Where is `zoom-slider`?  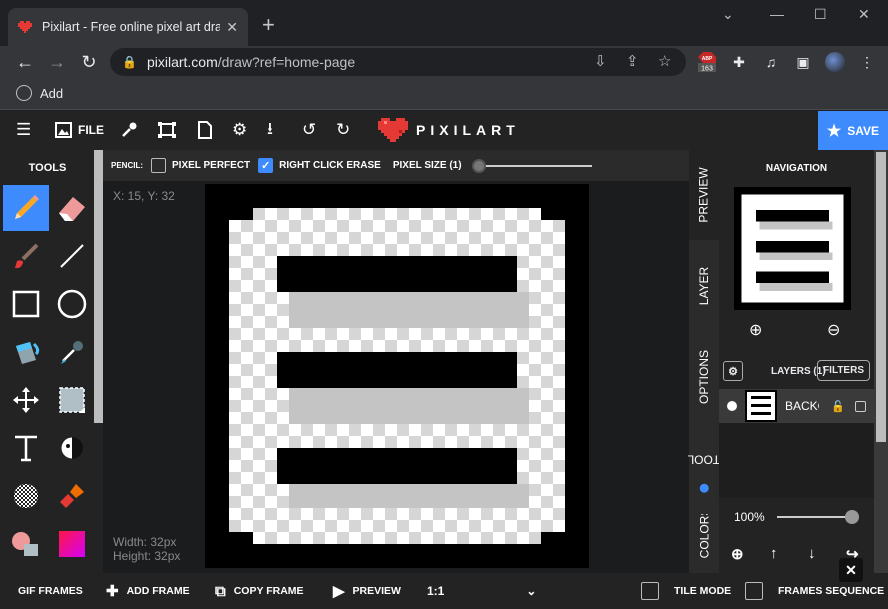
zoom-slider is located at coordinates (818, 517).